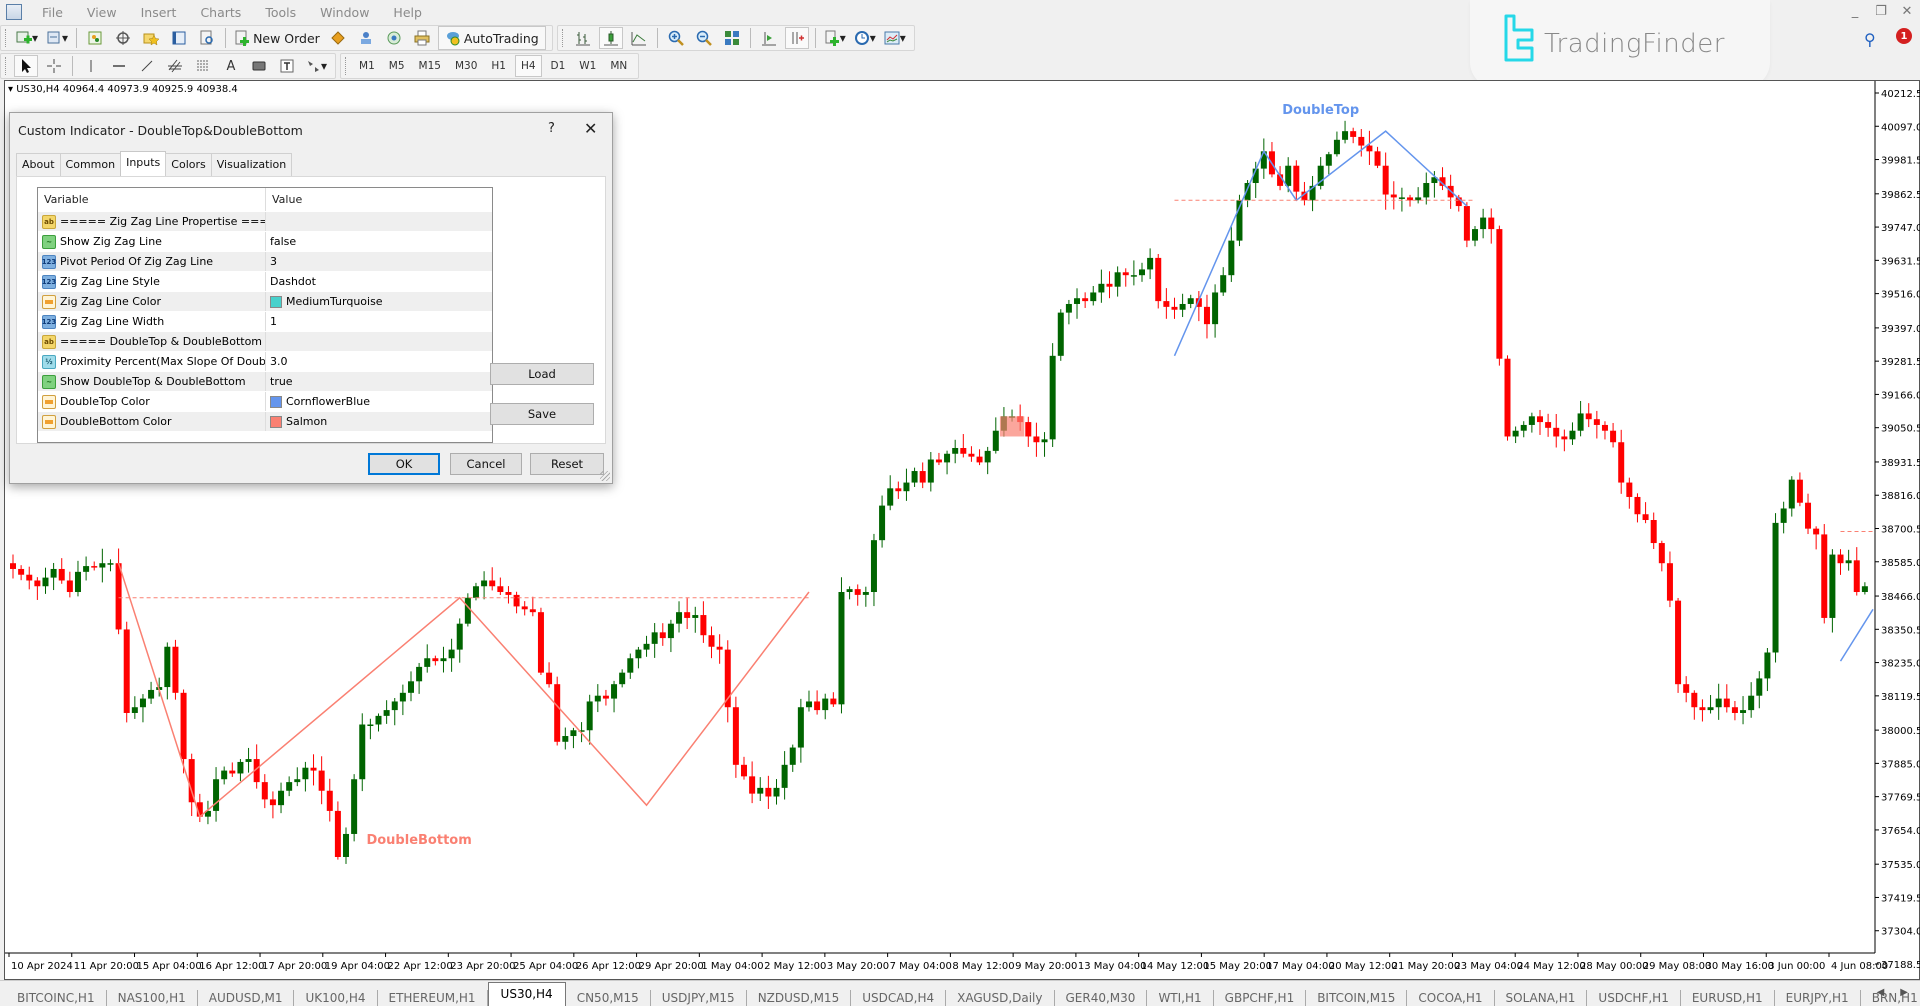 The height and width of the screenshot is (1006, 1920). Describe the element at coordinates (1260, 998) in the screenshot. I see `symbol-tab: GBPCHF,H1` at that location.